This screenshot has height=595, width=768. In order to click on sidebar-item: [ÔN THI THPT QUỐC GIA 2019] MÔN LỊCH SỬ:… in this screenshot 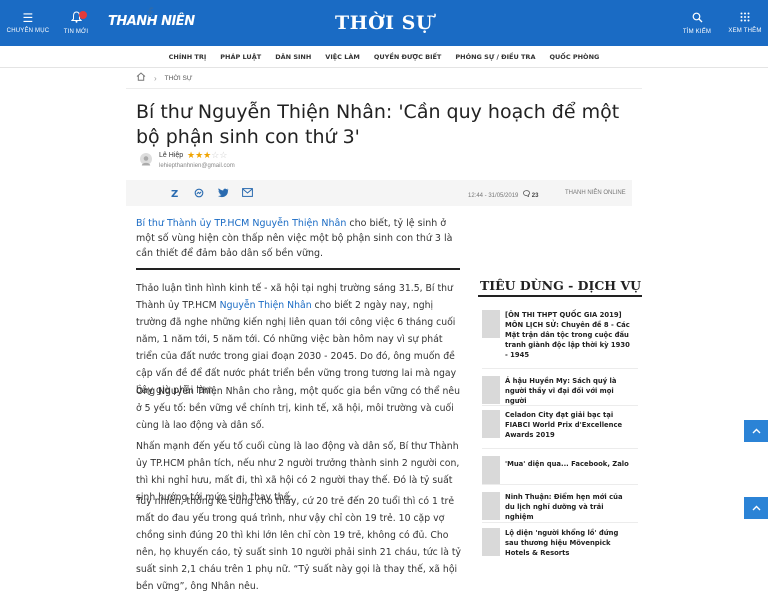, I will do `click(557, 335)`.